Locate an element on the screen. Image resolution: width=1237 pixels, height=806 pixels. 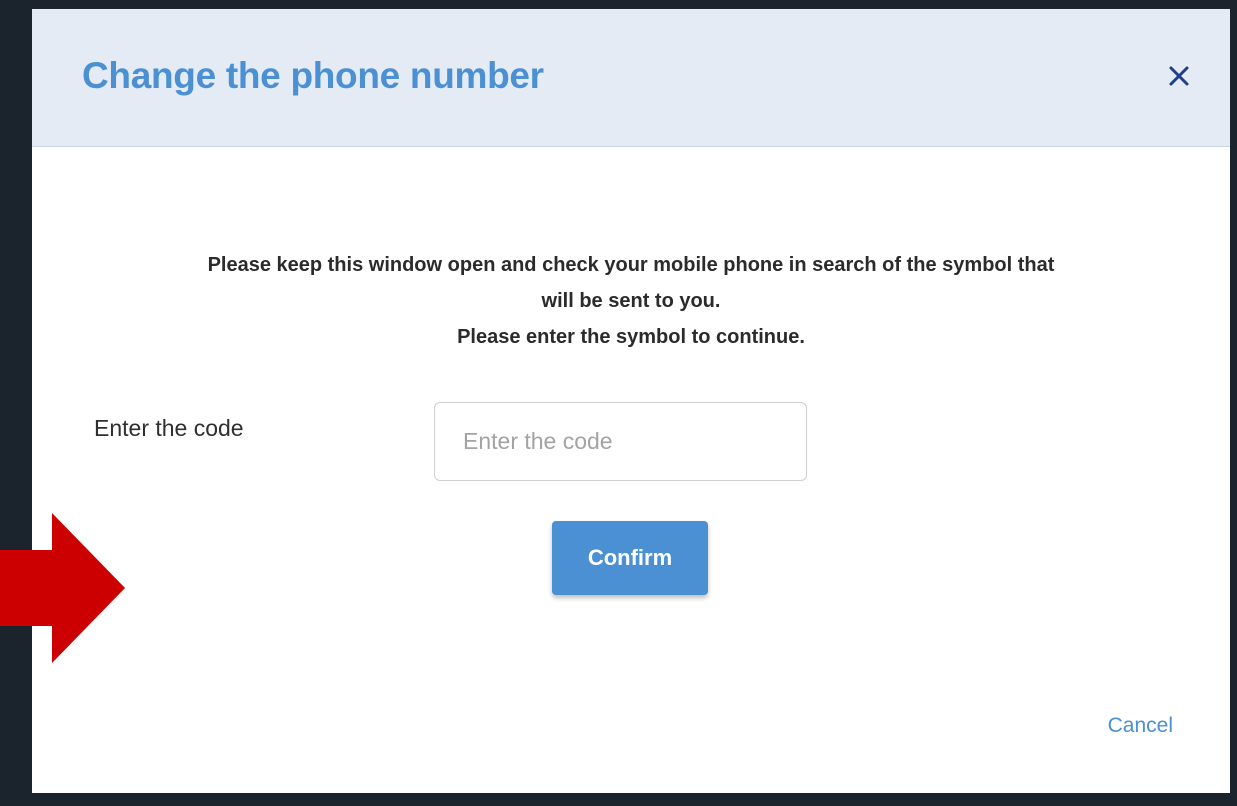
red-arrow-icon is located at coordinates (62, 588).